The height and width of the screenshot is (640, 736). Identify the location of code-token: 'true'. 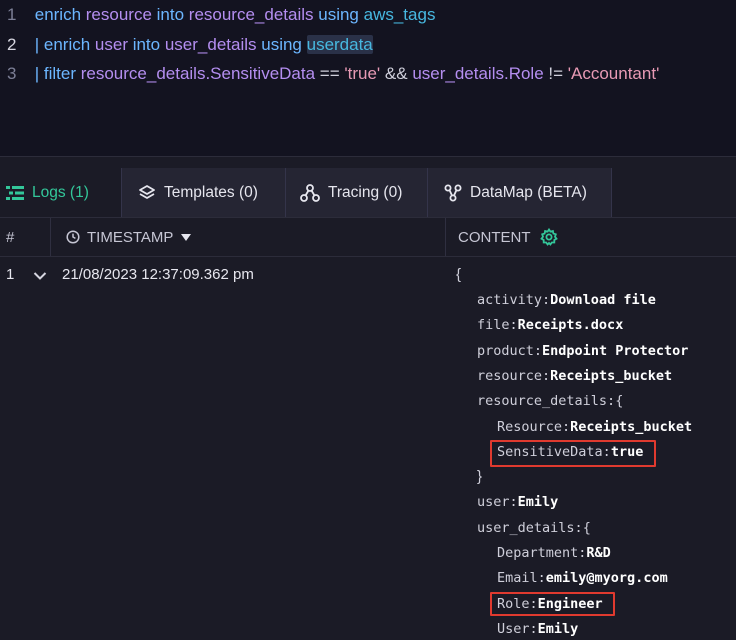
(364, 73).